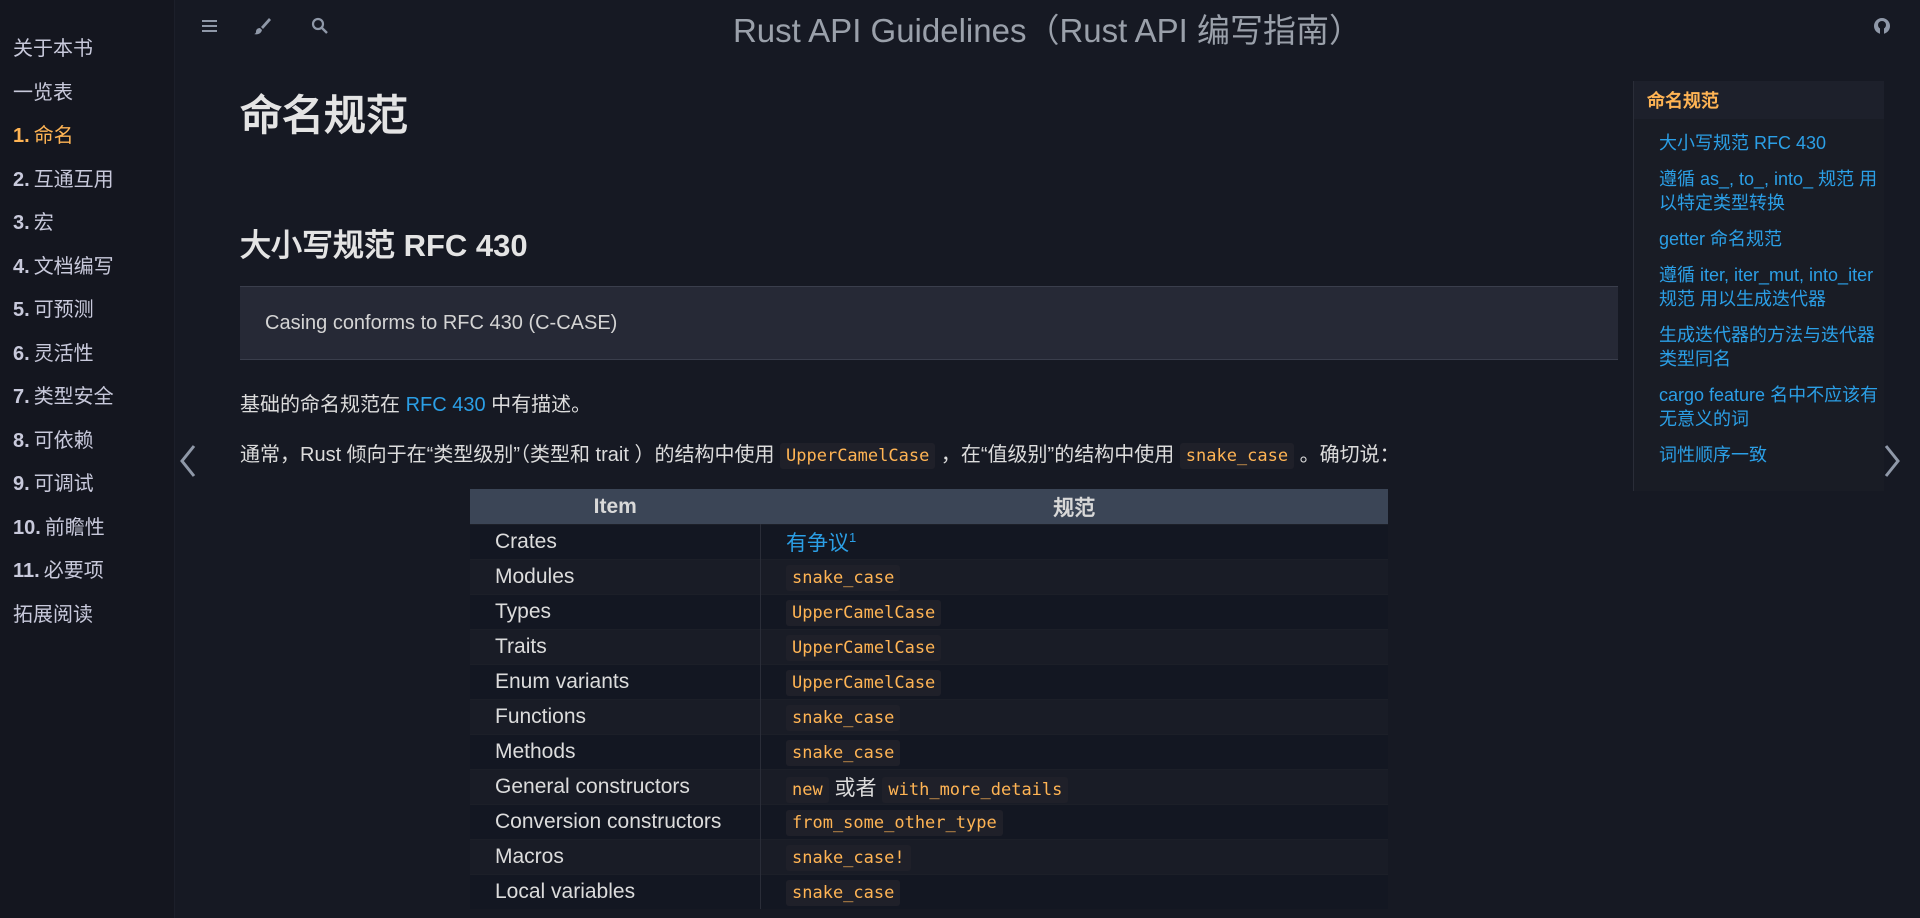  I want to click on sidebar-item: 拓展阅读, so click(93, 622).